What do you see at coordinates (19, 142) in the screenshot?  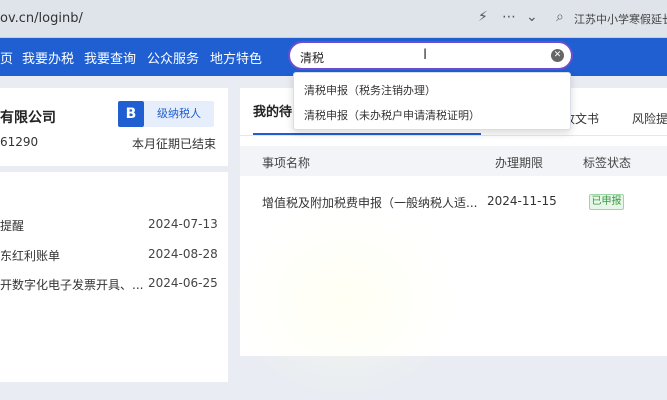 I see `tax-id: 61290` at bounding box center [19, 142].